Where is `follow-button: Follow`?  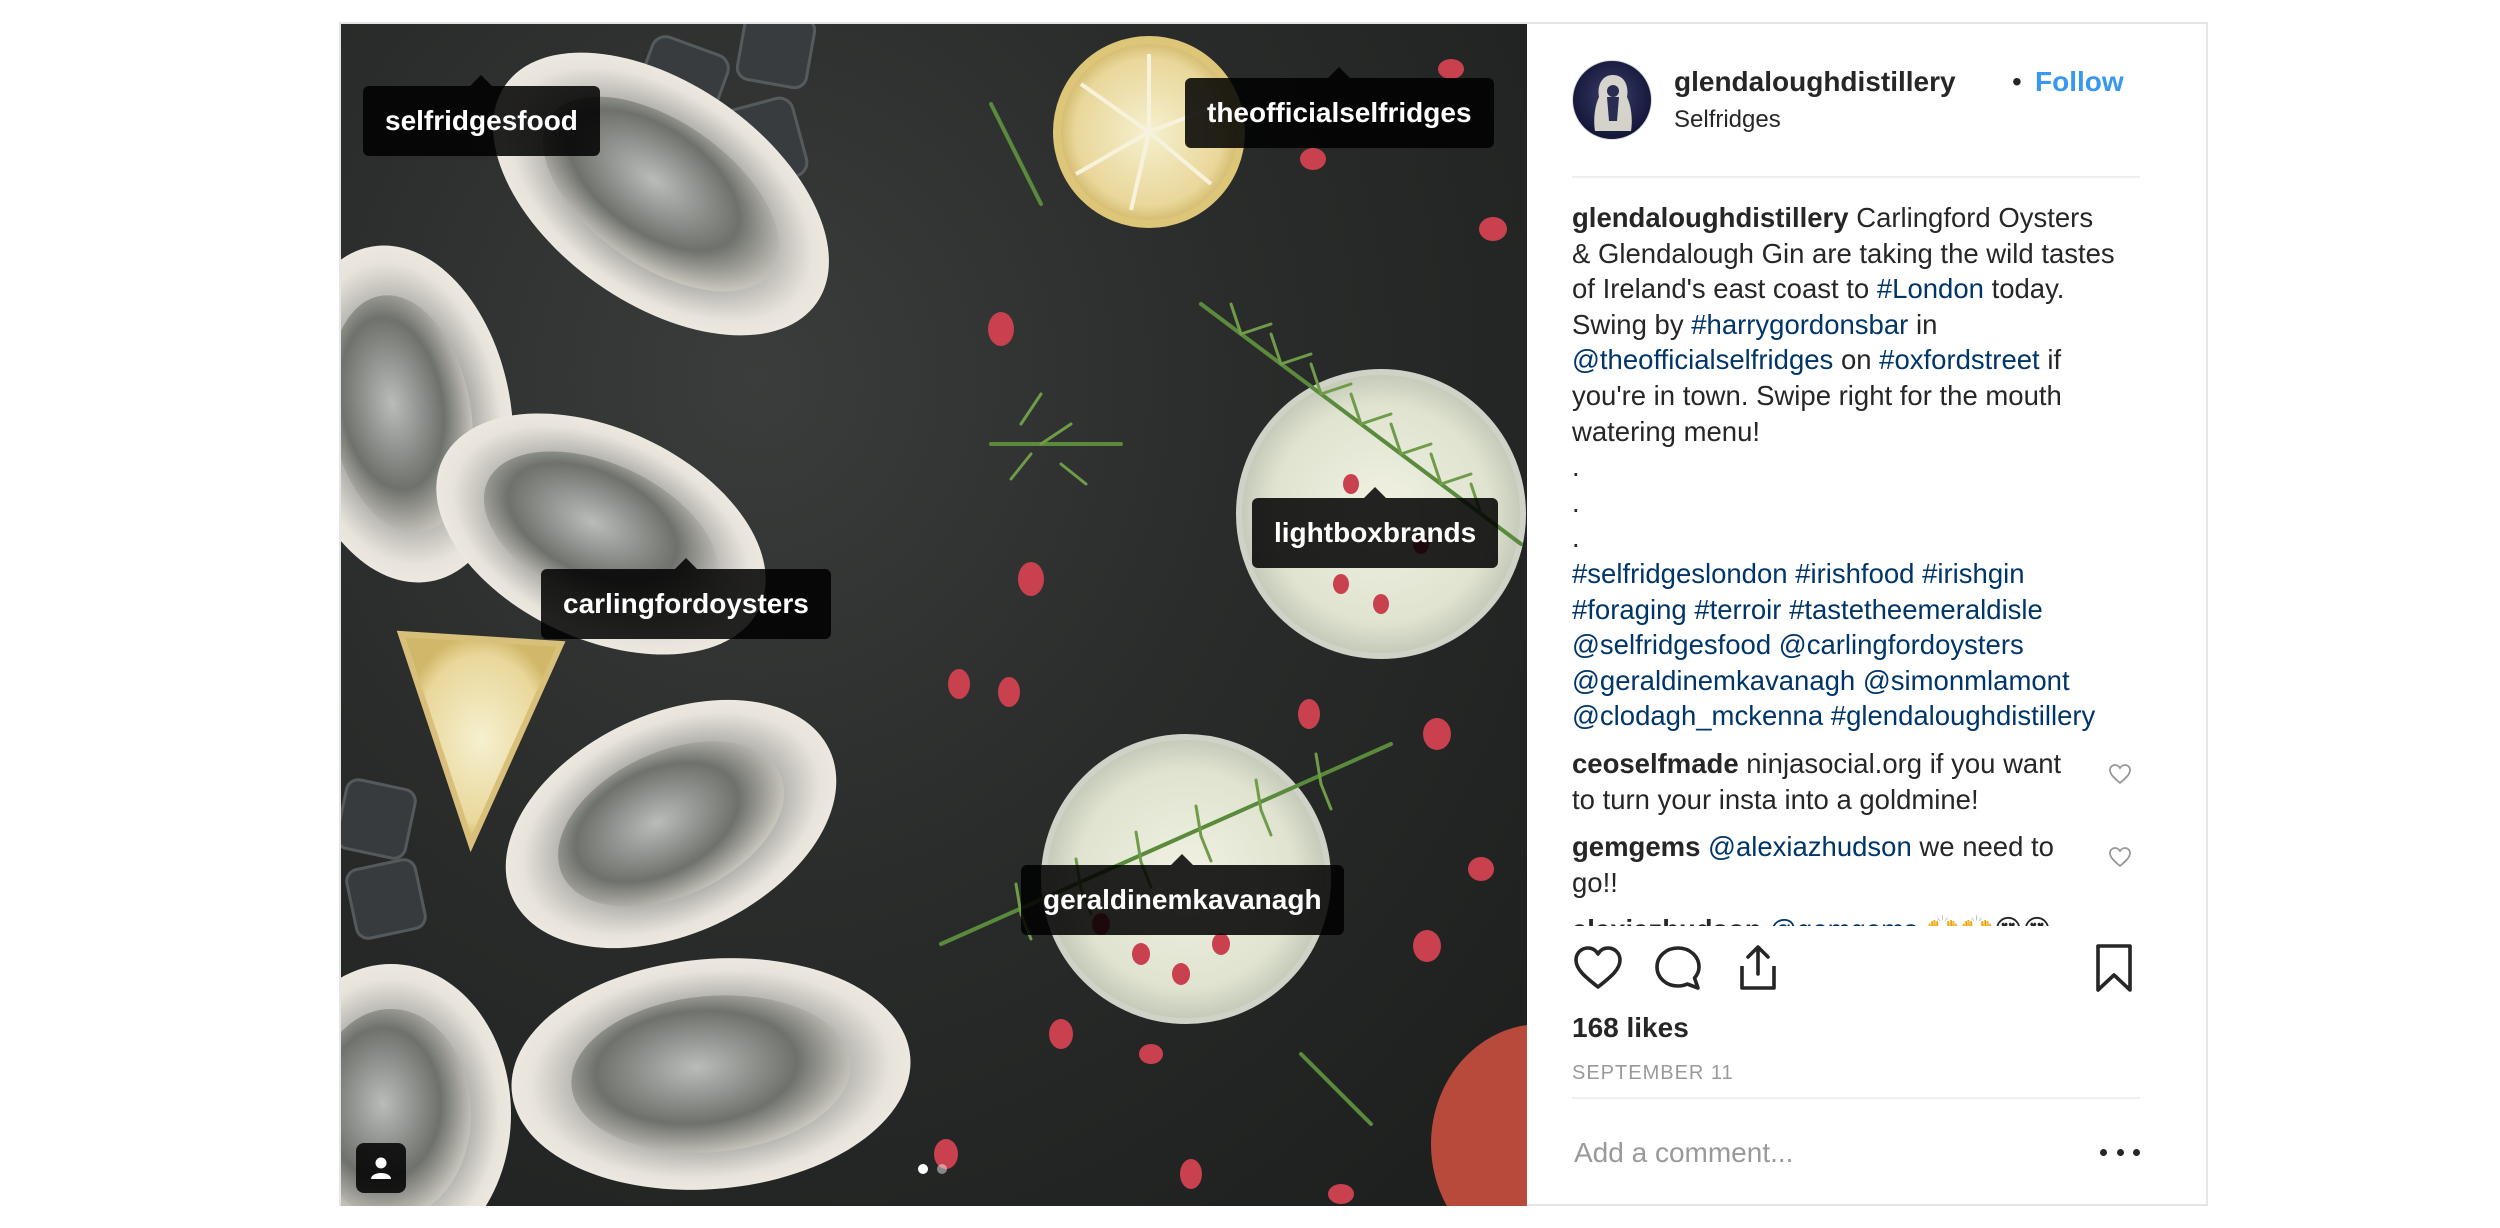
follow-button: Follow is located at coordinates (2079, 82).